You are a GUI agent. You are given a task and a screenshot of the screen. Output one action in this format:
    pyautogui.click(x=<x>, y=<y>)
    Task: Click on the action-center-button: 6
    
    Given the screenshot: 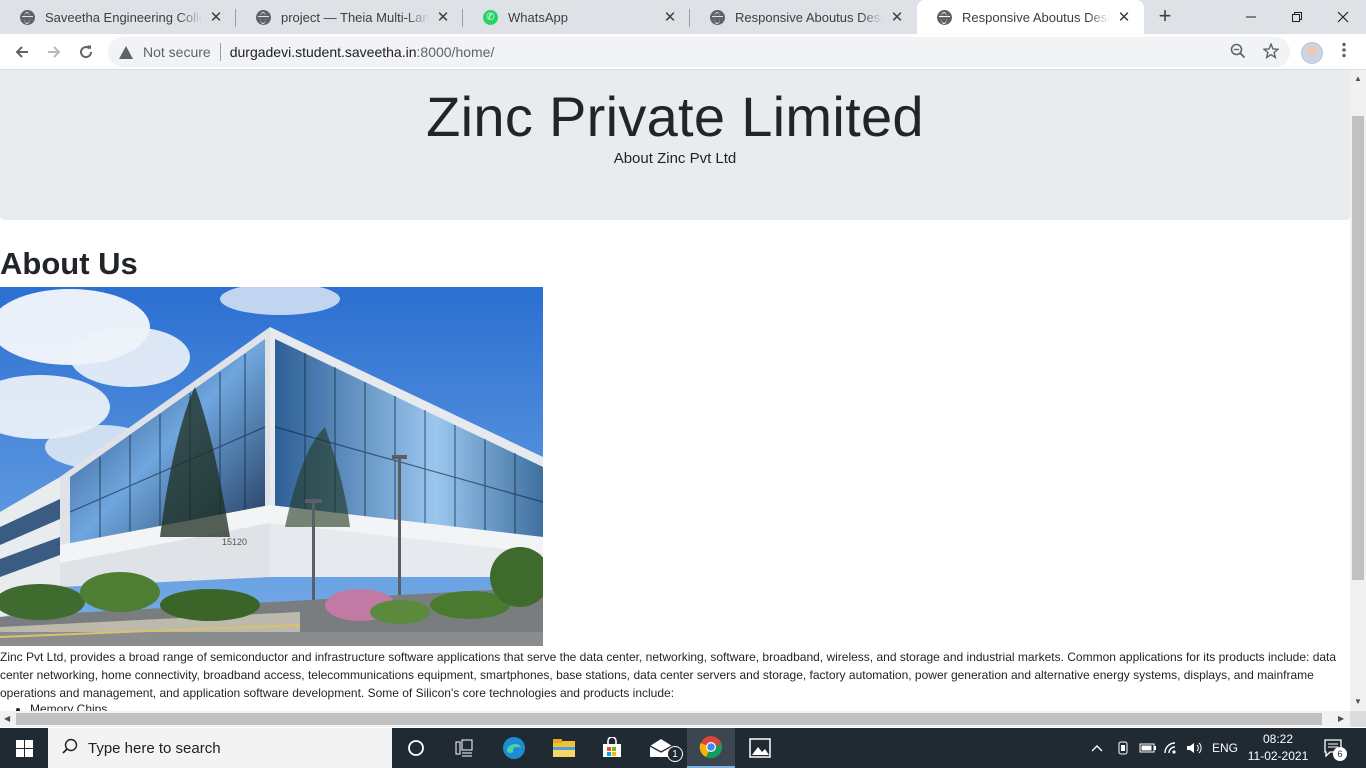 What is the action you would take?
    pyautogui.click(x=1335, y=748)
    